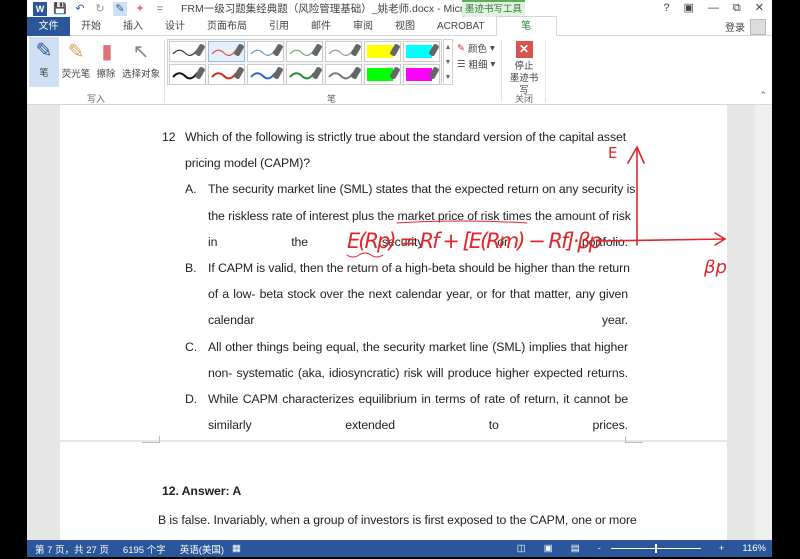 This screenshot has height=559, width=800. What do you see at coordinates (759, 8) in the screenshot?
I see `close-icon: ✕` at bounding box center [759, 8].